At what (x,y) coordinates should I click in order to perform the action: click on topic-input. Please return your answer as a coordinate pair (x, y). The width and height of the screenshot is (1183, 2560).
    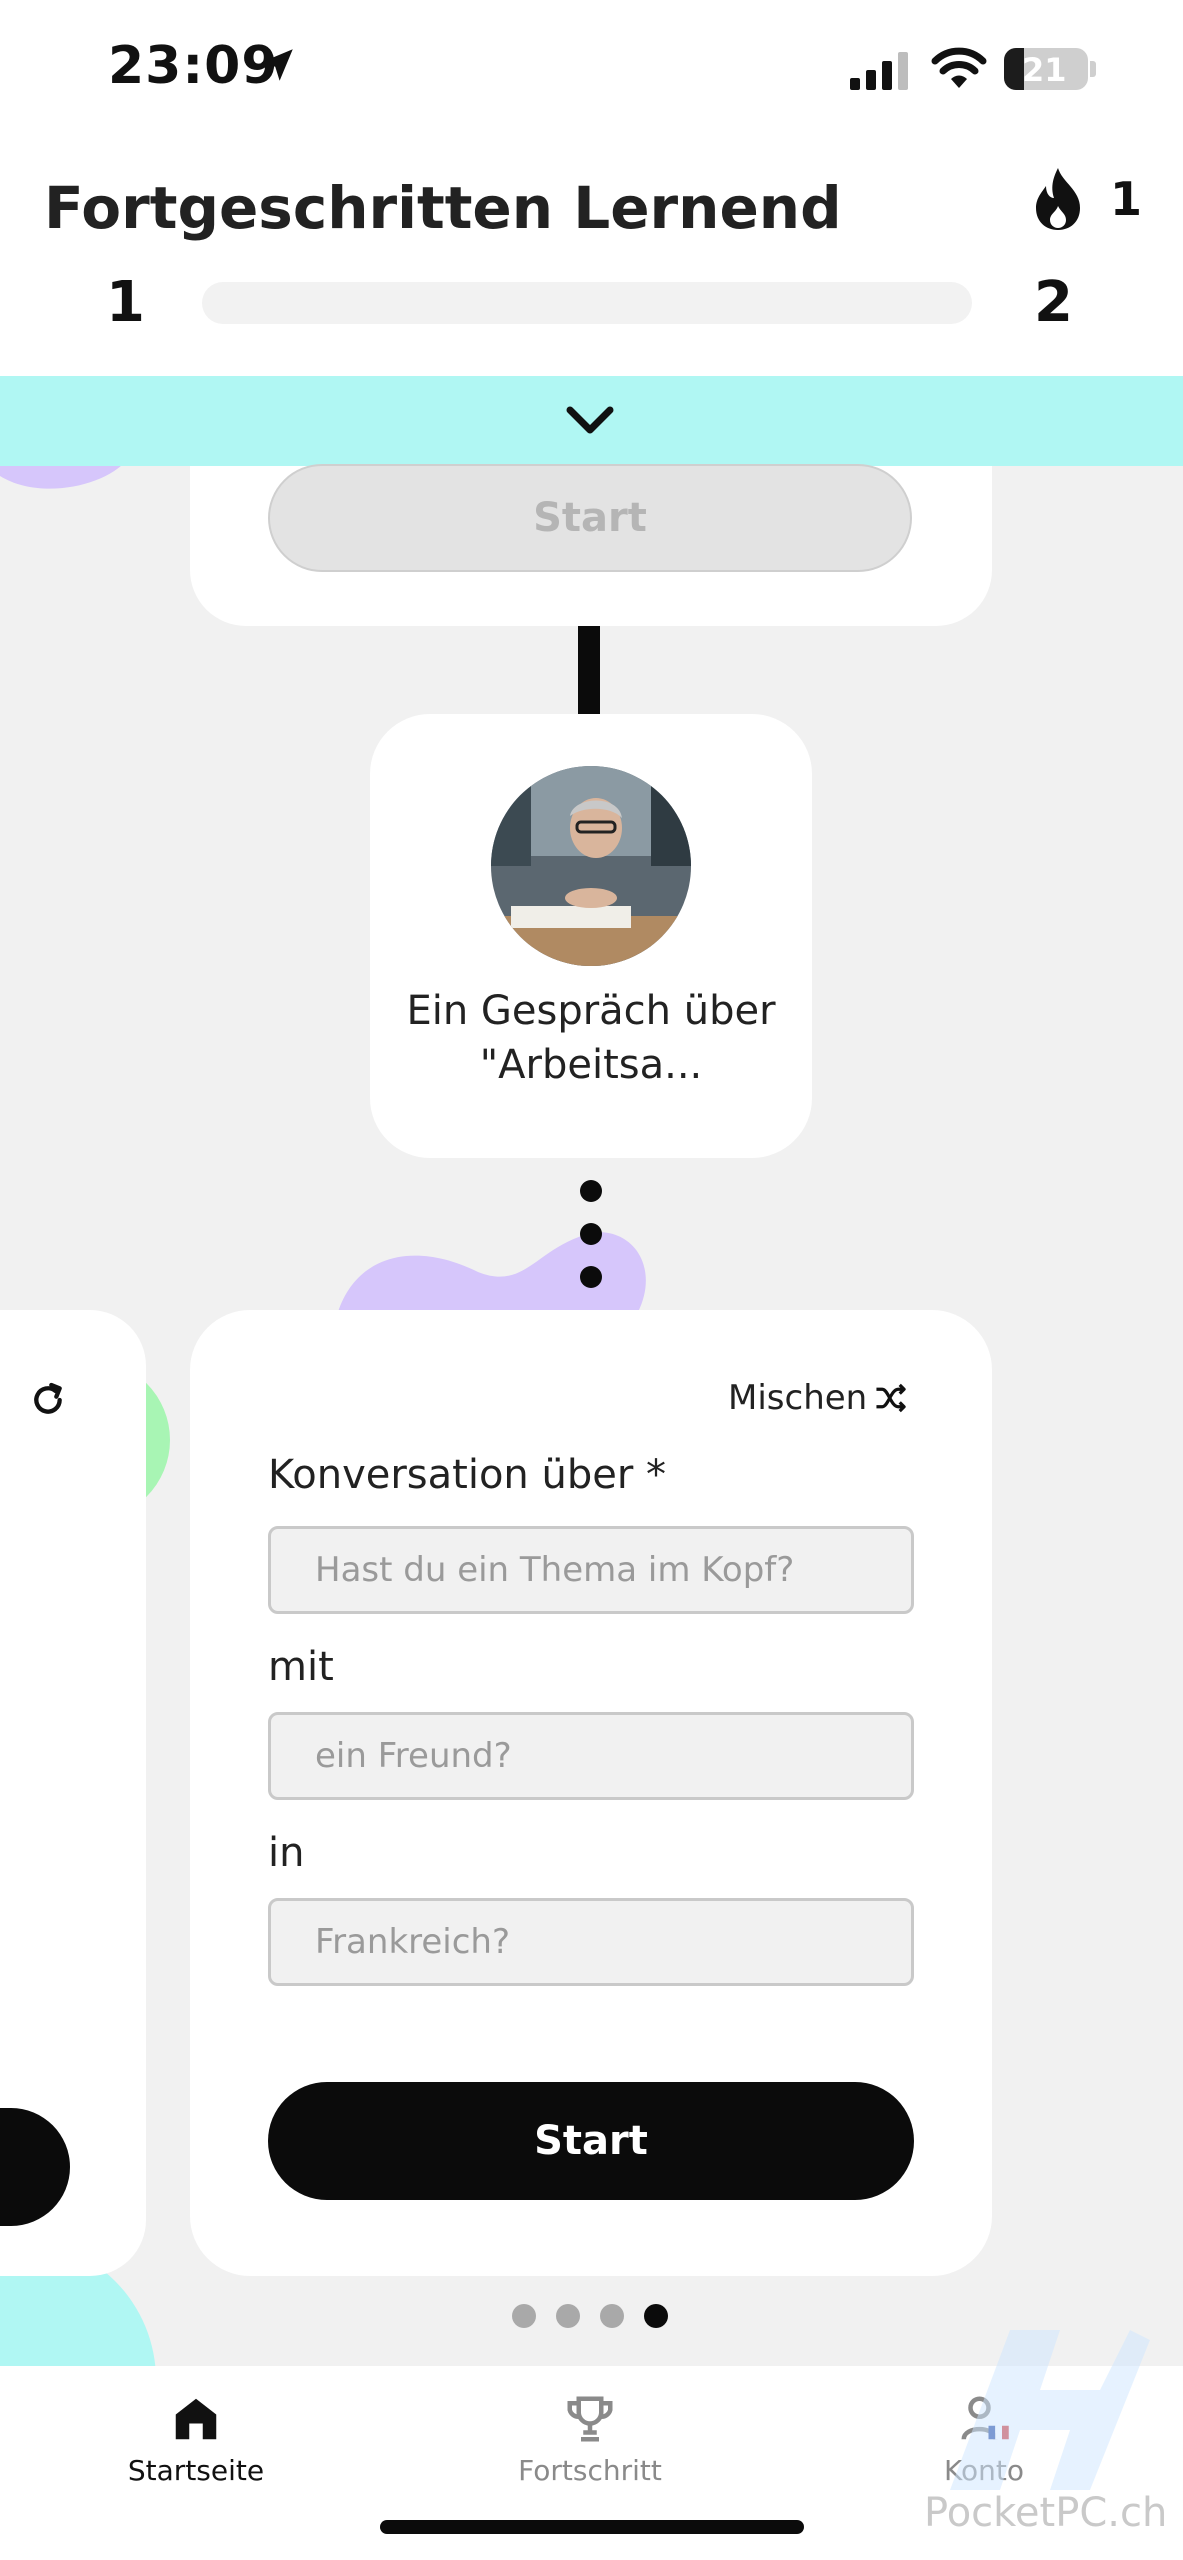
    Looking at the image, I should click on (591, 1570).